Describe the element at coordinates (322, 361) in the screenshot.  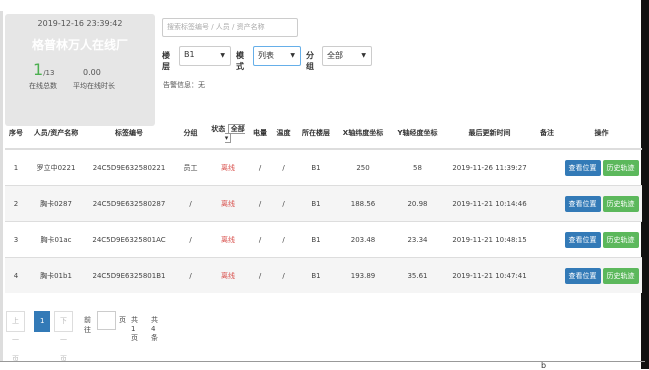
I see `bottom-divider` at that location.